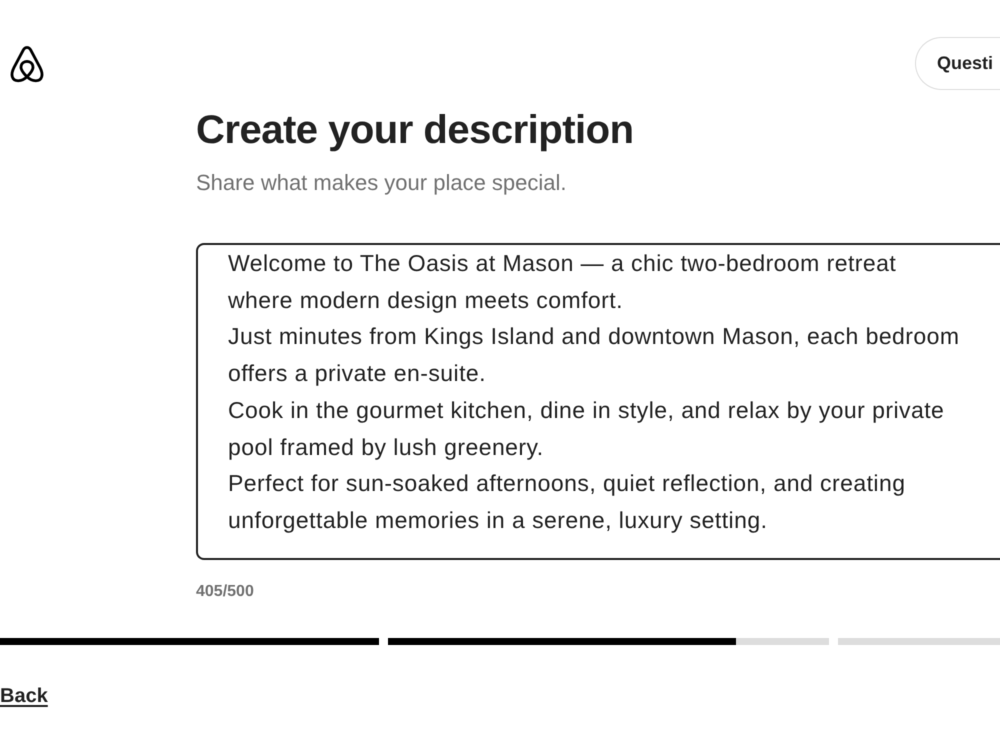 This screenshot has width=1000, height=750. What do you see at coordinates (415, 130) in the screenshot?
I see `page-title: Create your description` at bounding box center [415, 130].